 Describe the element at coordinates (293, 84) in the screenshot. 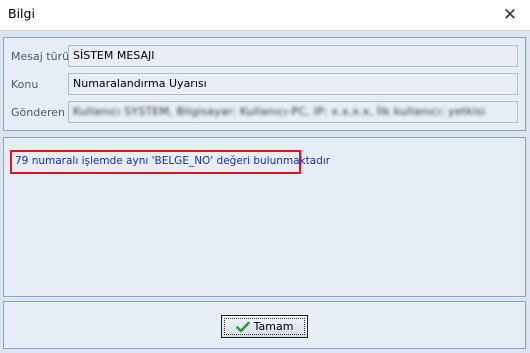

I see `subject-field: Numaralandırma Uyarısı` at that location.